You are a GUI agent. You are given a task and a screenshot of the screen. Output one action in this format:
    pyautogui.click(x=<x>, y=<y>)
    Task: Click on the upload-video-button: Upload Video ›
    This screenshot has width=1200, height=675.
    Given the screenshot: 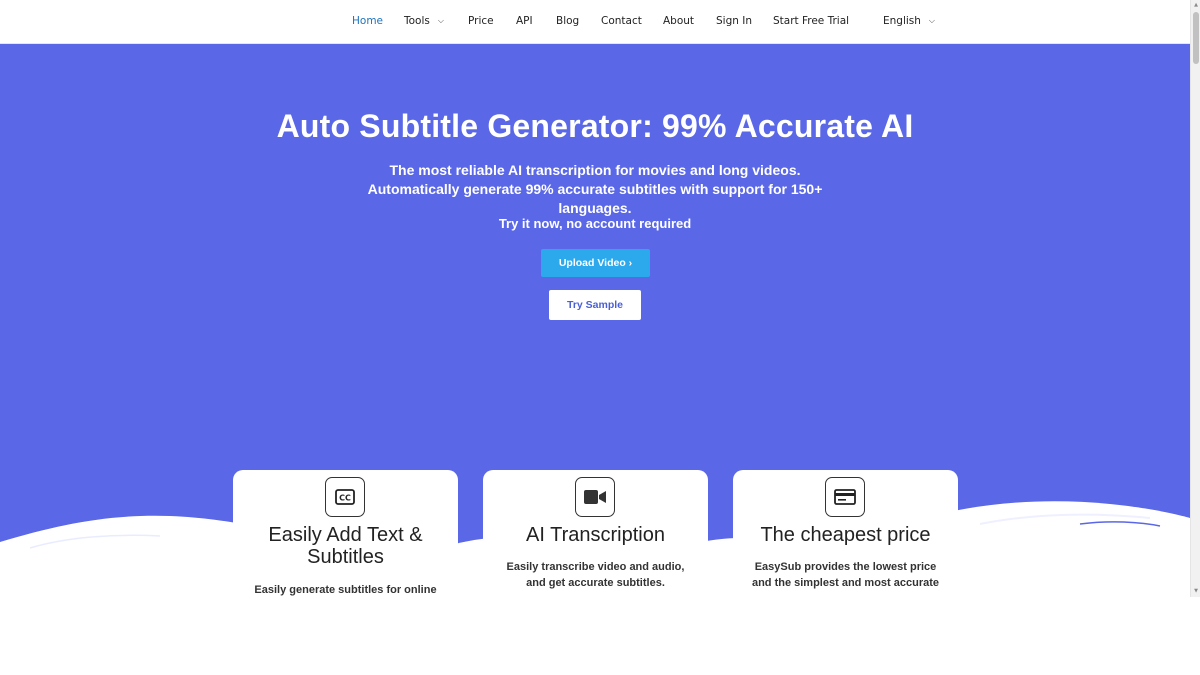 What is the action you would take?
    pyautogui.click(x=595, y=263)
    